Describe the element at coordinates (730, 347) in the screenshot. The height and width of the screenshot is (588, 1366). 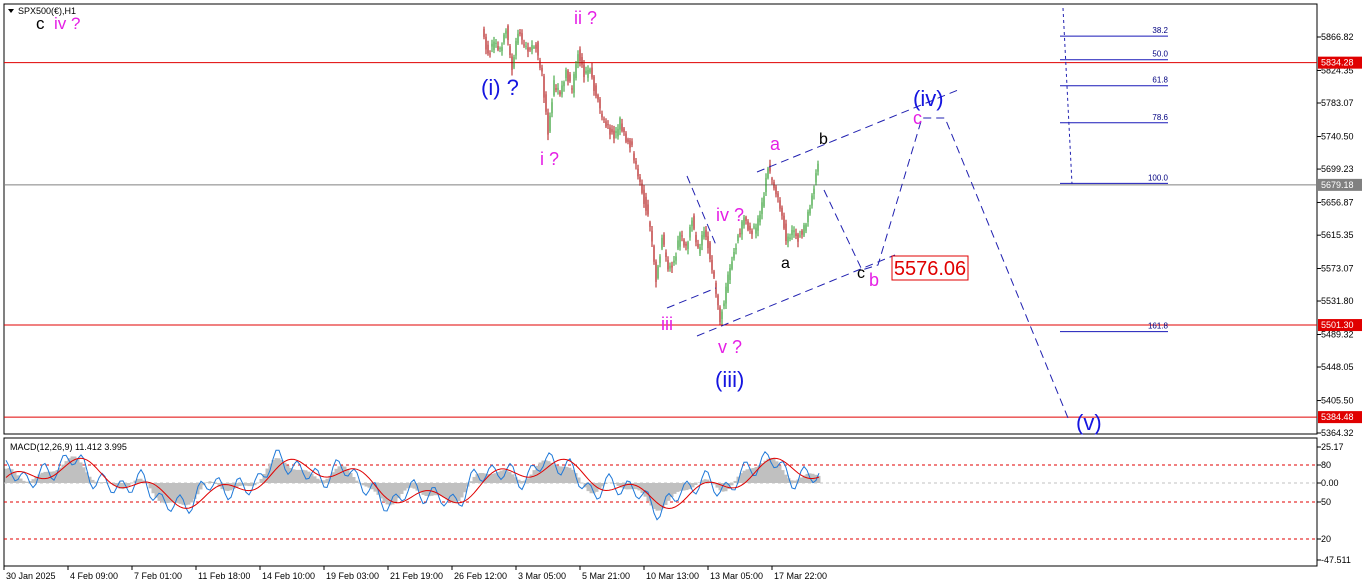
I see `wave-label-v-small: v ?` at that location.